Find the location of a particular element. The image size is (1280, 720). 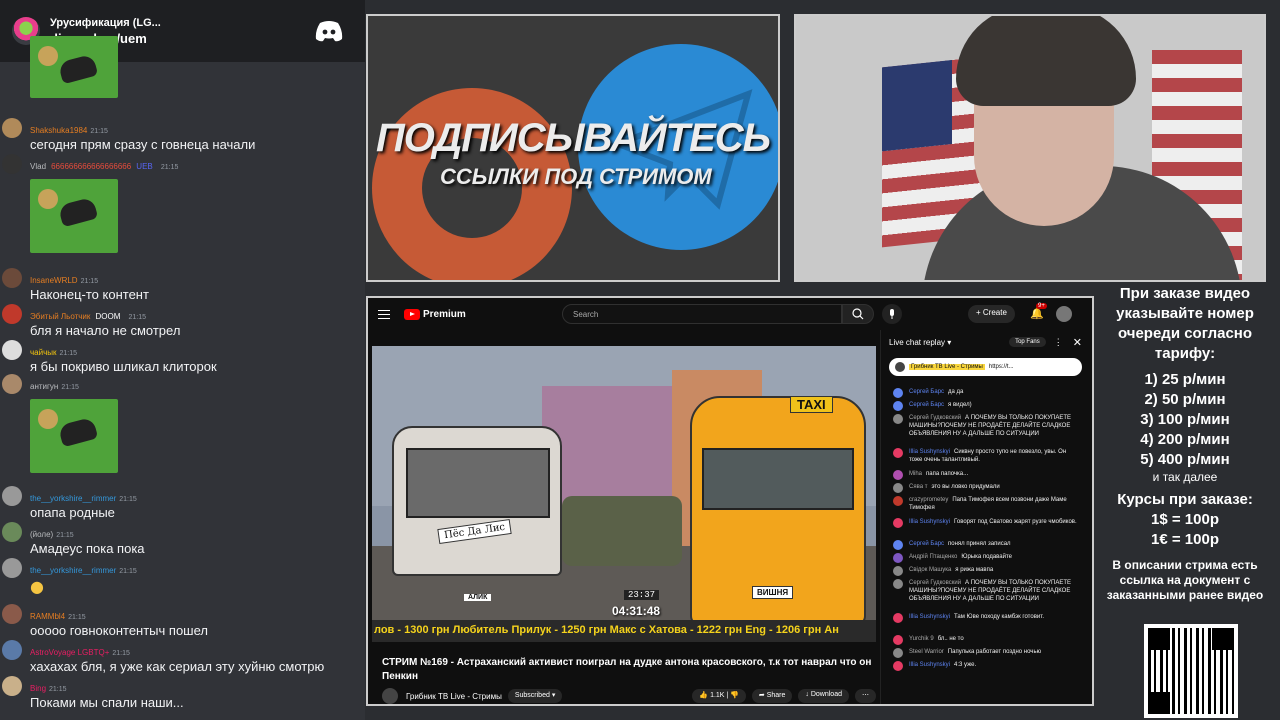

search-button is located at coordinates (858, 314).